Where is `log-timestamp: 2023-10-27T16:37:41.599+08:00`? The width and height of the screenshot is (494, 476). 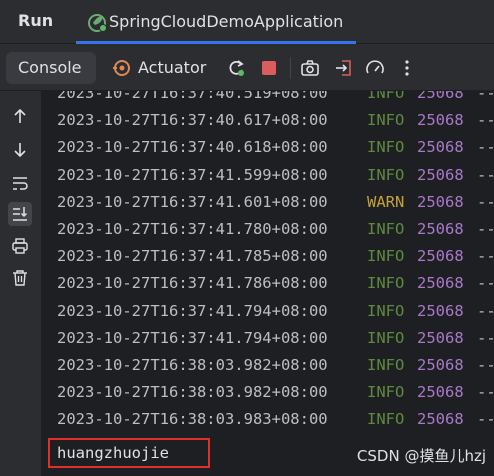
log-timestamp: 2023-10-27T16:37:41.599+08:00 is located at coordinates (192, 174).